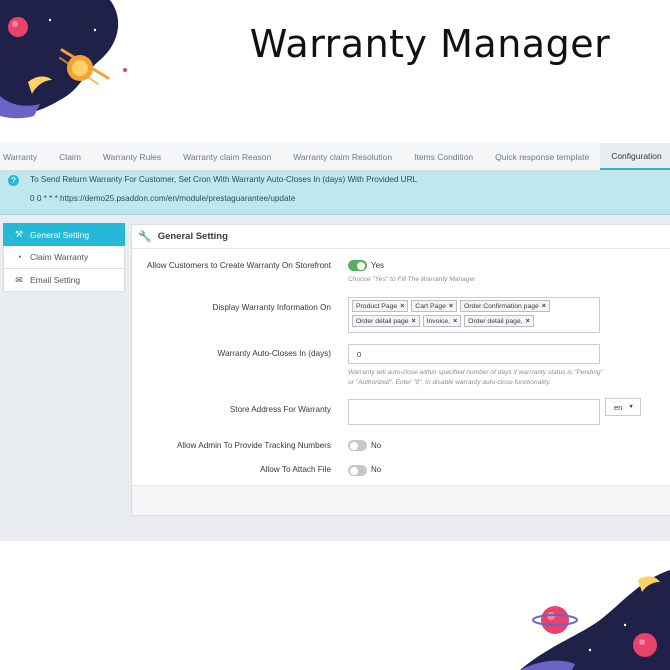  I want to click on tools-icon: ⚒, so click(19, 234).